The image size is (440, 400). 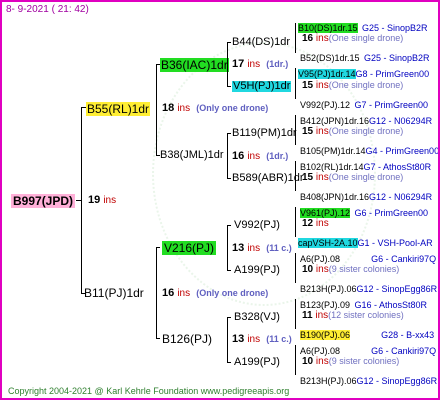 What do you see at coordinates (47, 9) in the screenshot?
I see `timestamp: 8- 9-2021 ( 21: 42)` at bounding box center [47, 9].